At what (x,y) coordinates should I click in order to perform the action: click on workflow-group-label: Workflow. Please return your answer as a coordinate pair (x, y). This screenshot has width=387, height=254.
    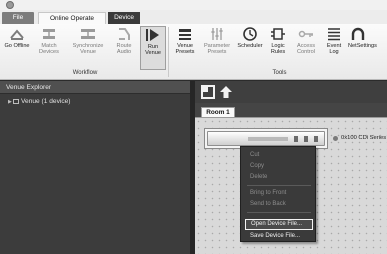
    Looking at the image, I should click on (85, 73).